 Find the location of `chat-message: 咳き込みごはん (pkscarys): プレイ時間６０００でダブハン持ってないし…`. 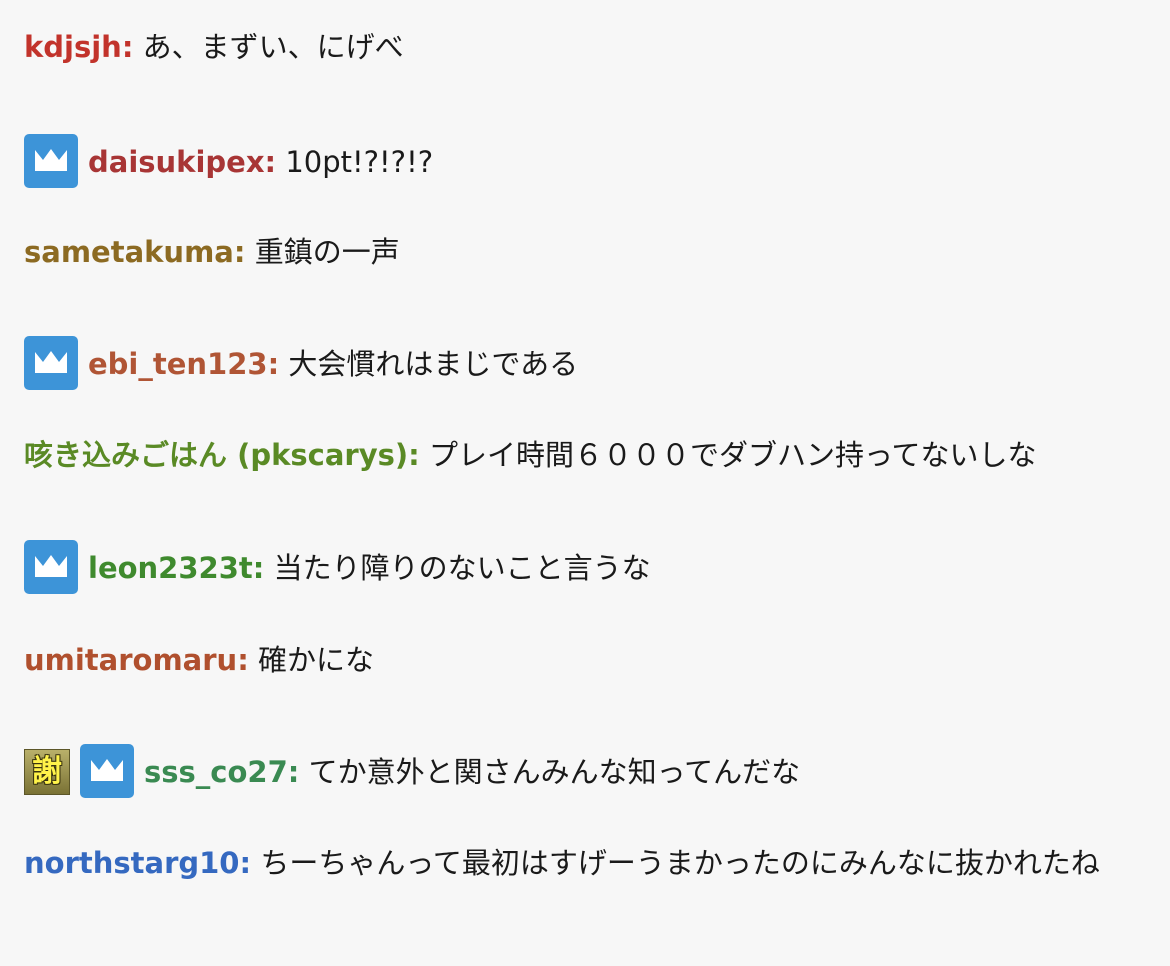

chat-message: 咳き込みごはん (pkscarys): プレイ時間６０００でダブハン持ってないし… is located at coordinates (585, 455).